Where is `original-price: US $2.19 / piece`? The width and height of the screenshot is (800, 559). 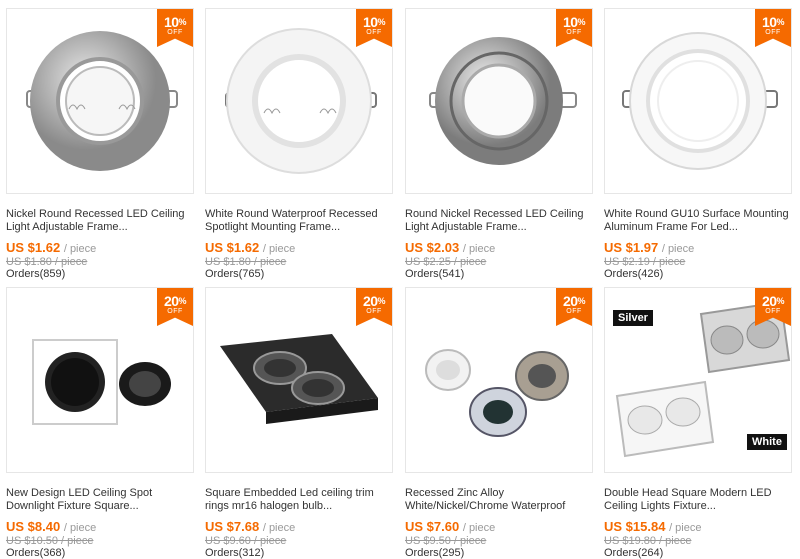
original-price: US $2.19 / piece is located at coordinates (645, 262).